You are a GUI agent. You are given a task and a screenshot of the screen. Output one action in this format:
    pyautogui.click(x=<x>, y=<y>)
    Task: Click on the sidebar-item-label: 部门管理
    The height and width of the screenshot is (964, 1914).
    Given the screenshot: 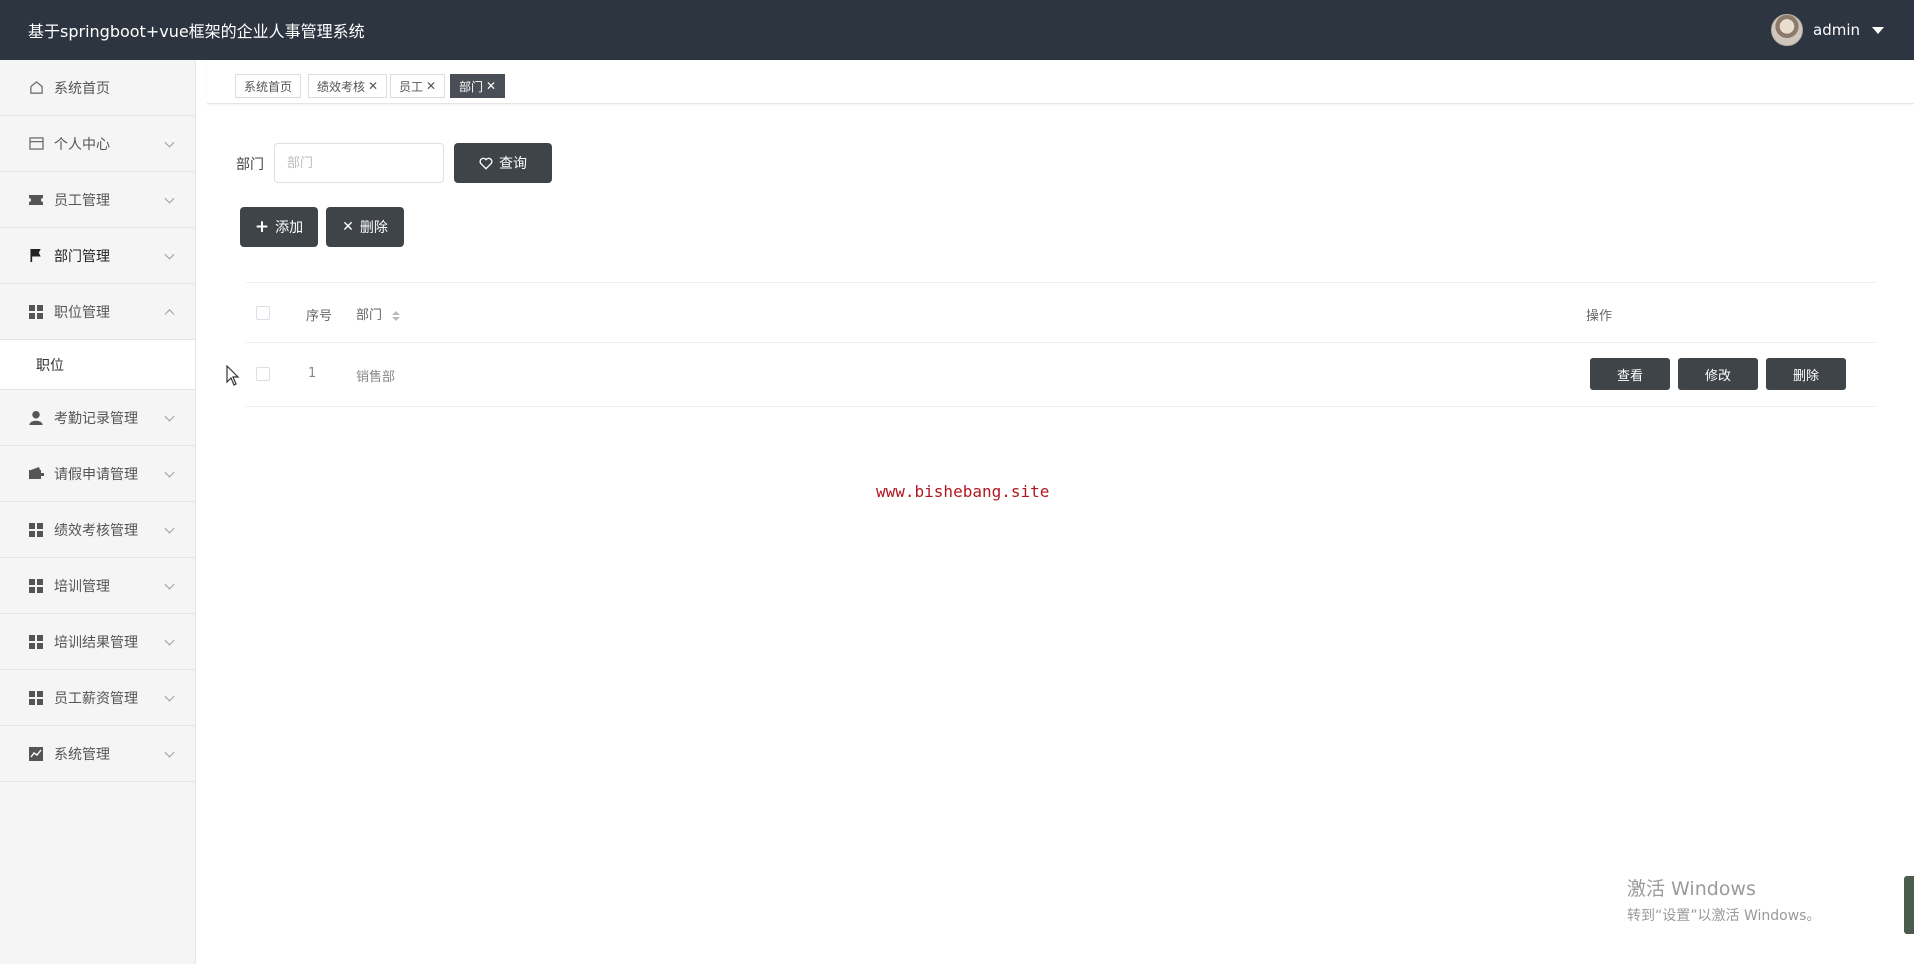 What is the action you would take?
    pyautogui.click(x=82, y=256)
    